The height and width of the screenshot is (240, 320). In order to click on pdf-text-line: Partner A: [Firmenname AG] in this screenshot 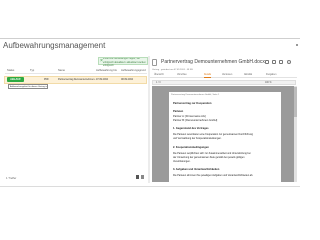, I will do `click(189, 116)`.